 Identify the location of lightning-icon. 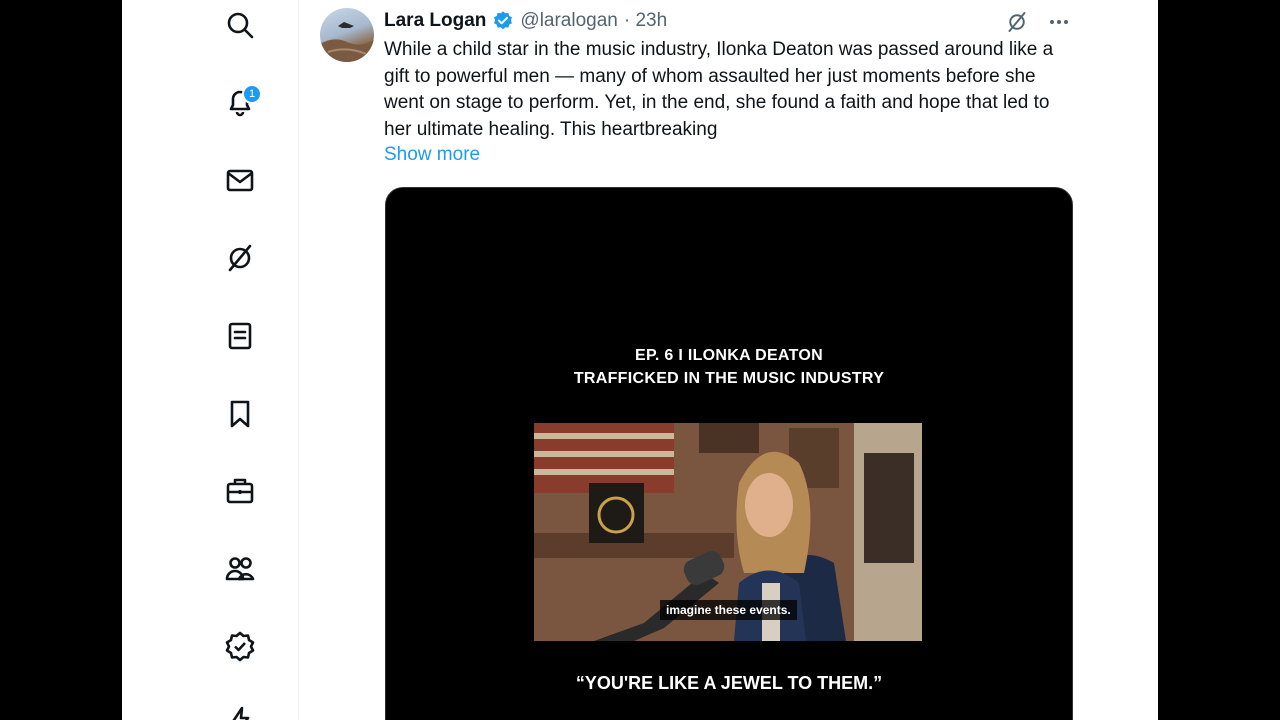
(241, 713).